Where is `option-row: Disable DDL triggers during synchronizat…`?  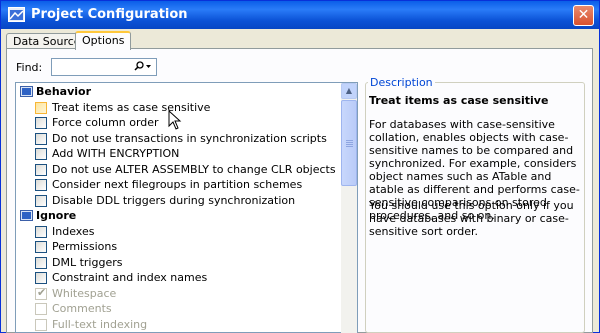
option-row: Disable DDL triggers during synchronizat… is located at coordinates (178, 201).